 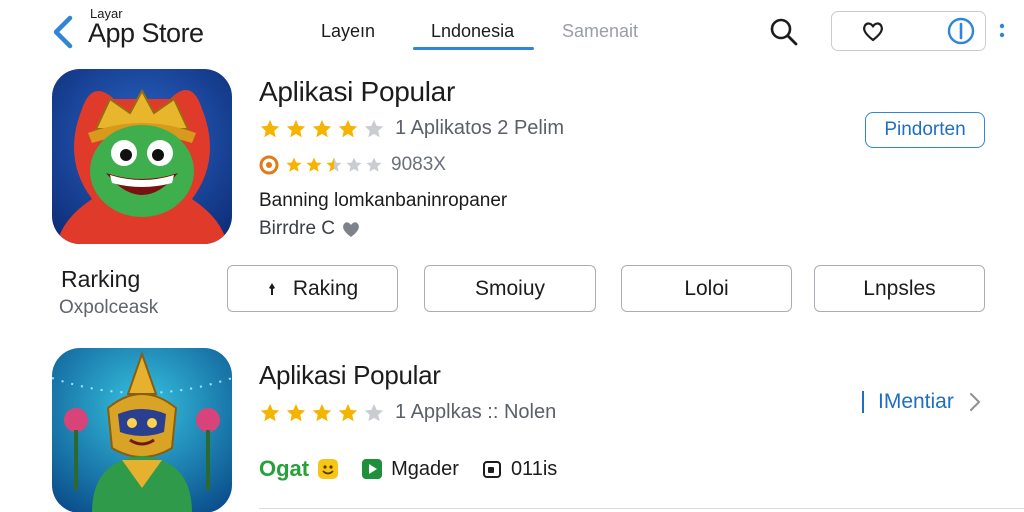 What do you see at coordinates (348, 31) in the screenshot?
I see `tab-layein: Layeın` at bounding box center [348, 31].